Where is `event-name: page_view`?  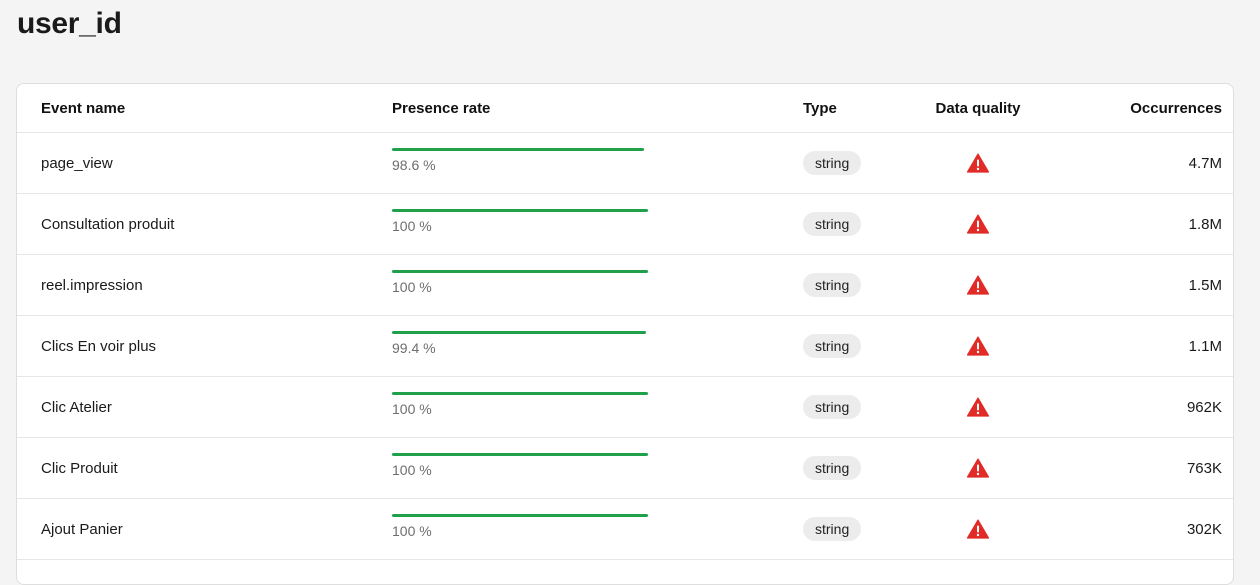 event-name: page_view is located at coordinates (77, 163).